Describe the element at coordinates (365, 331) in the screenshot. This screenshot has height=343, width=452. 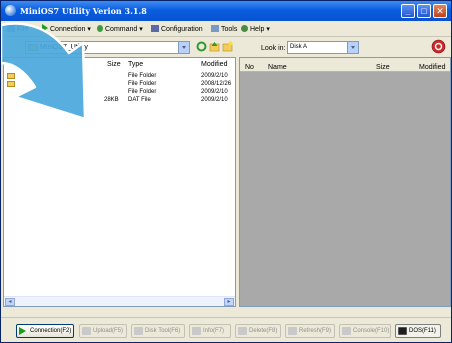
I see `console-button: Console(F10)` at that location.